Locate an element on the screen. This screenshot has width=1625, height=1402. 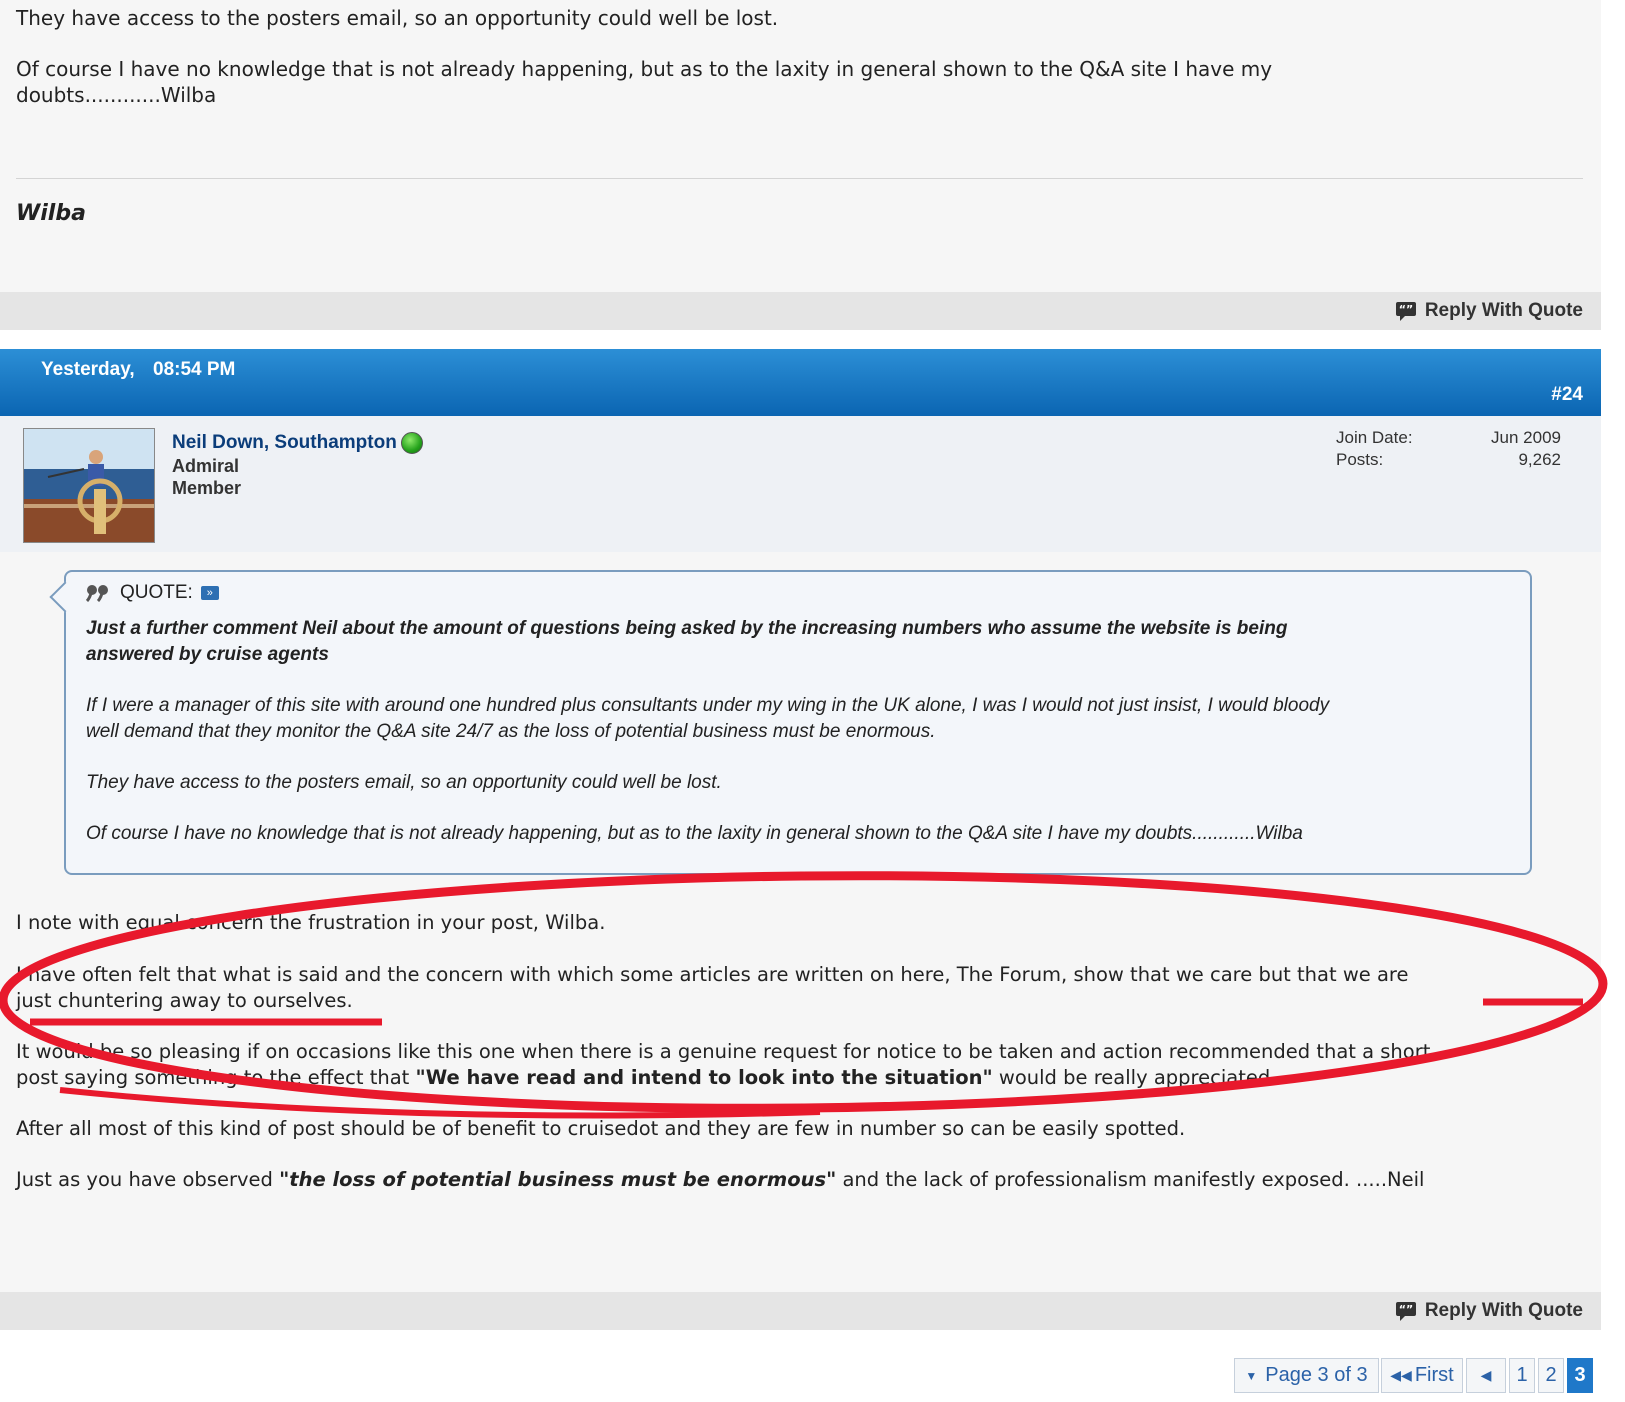
page-jump-dropdown: ▼ Page 3 of 3 is located at coordinates (1306, 1375).